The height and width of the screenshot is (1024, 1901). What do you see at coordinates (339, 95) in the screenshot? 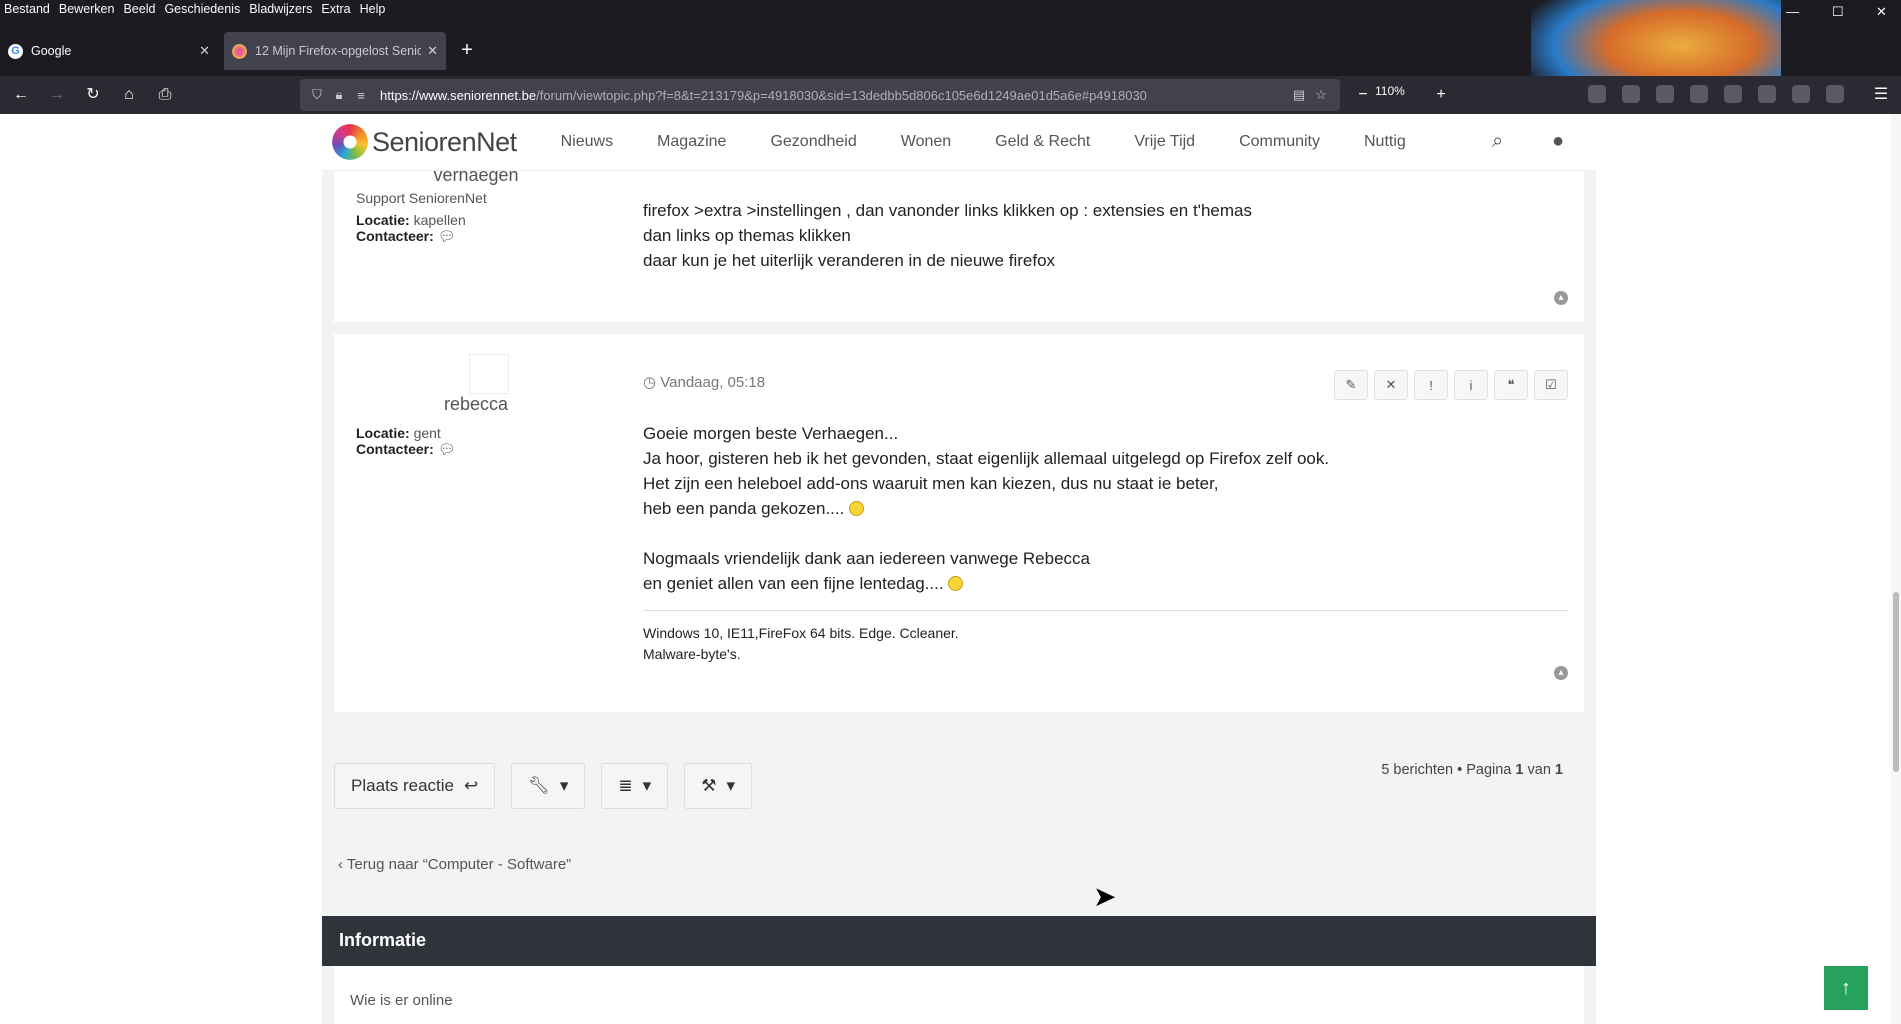
I see `lock-icon: 🔒︎` at bounding box center [339, 95].